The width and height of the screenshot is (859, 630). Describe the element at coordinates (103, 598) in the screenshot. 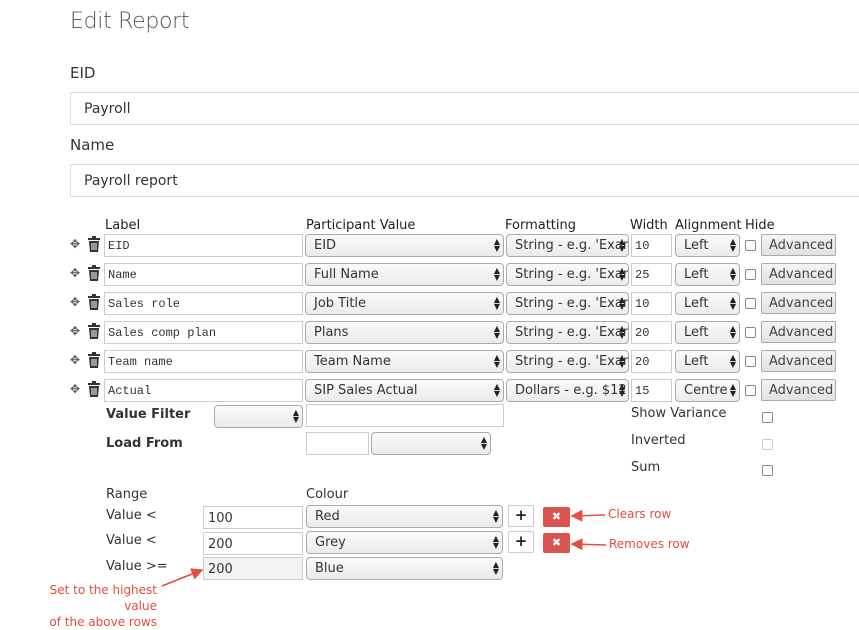

I see `highest-value-note-line: Set to the highest value` at that location.